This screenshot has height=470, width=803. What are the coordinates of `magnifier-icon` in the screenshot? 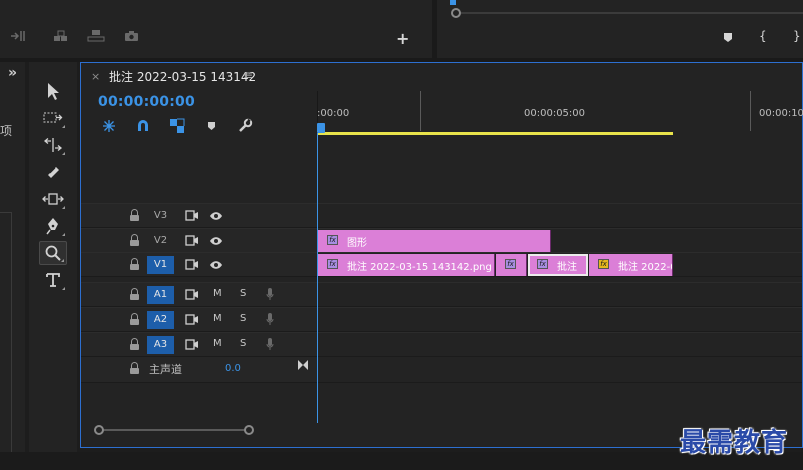 It's located at (53, 253).